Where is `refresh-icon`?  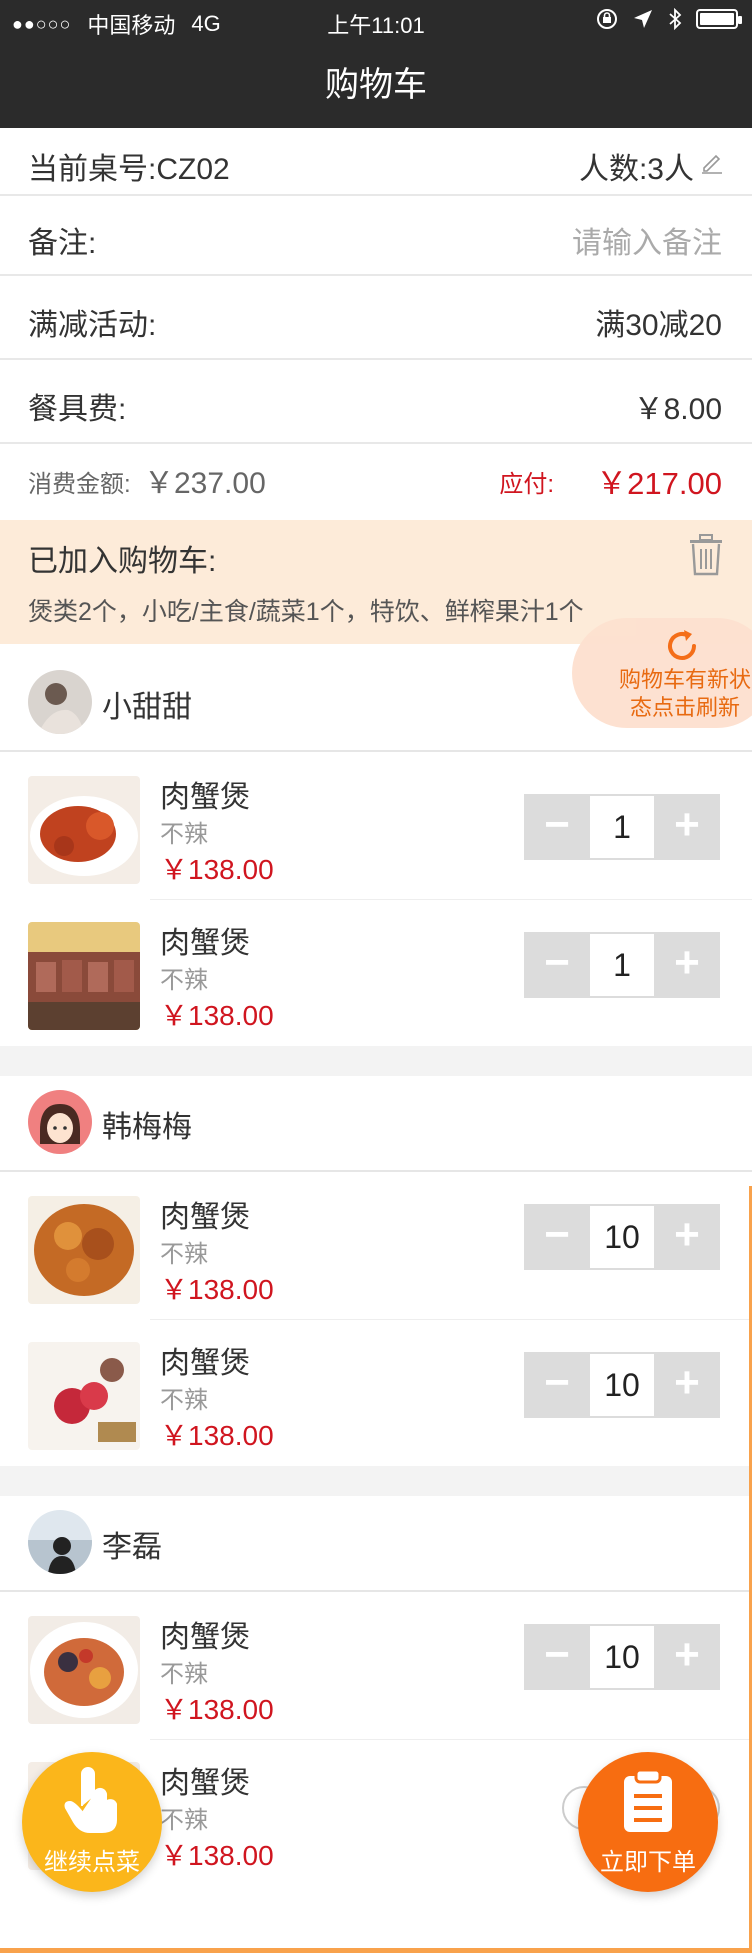
refresh-icon is located at coordinates (682, 645).